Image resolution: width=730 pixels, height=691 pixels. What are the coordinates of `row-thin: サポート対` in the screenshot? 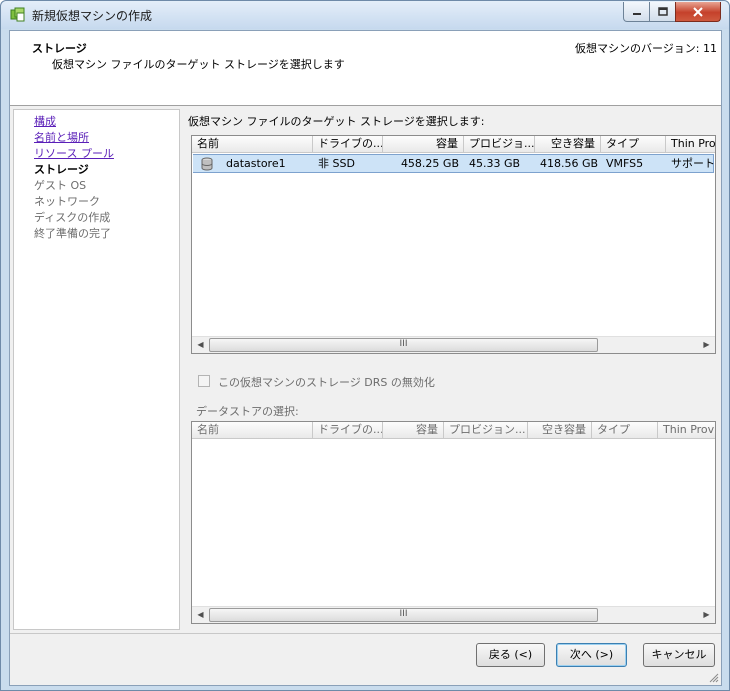 It's located at (693, 163).